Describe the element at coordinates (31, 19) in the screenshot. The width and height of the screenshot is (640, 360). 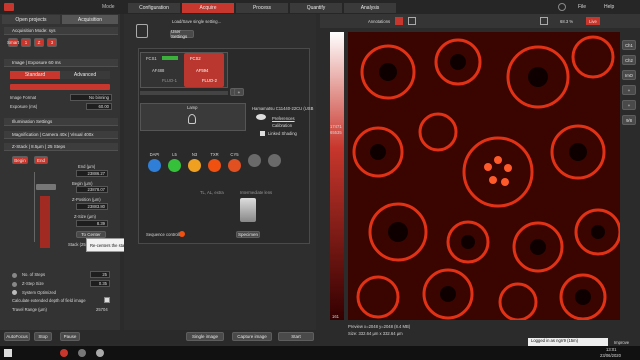
I see `tab-open-projects: Open projects` at that location.